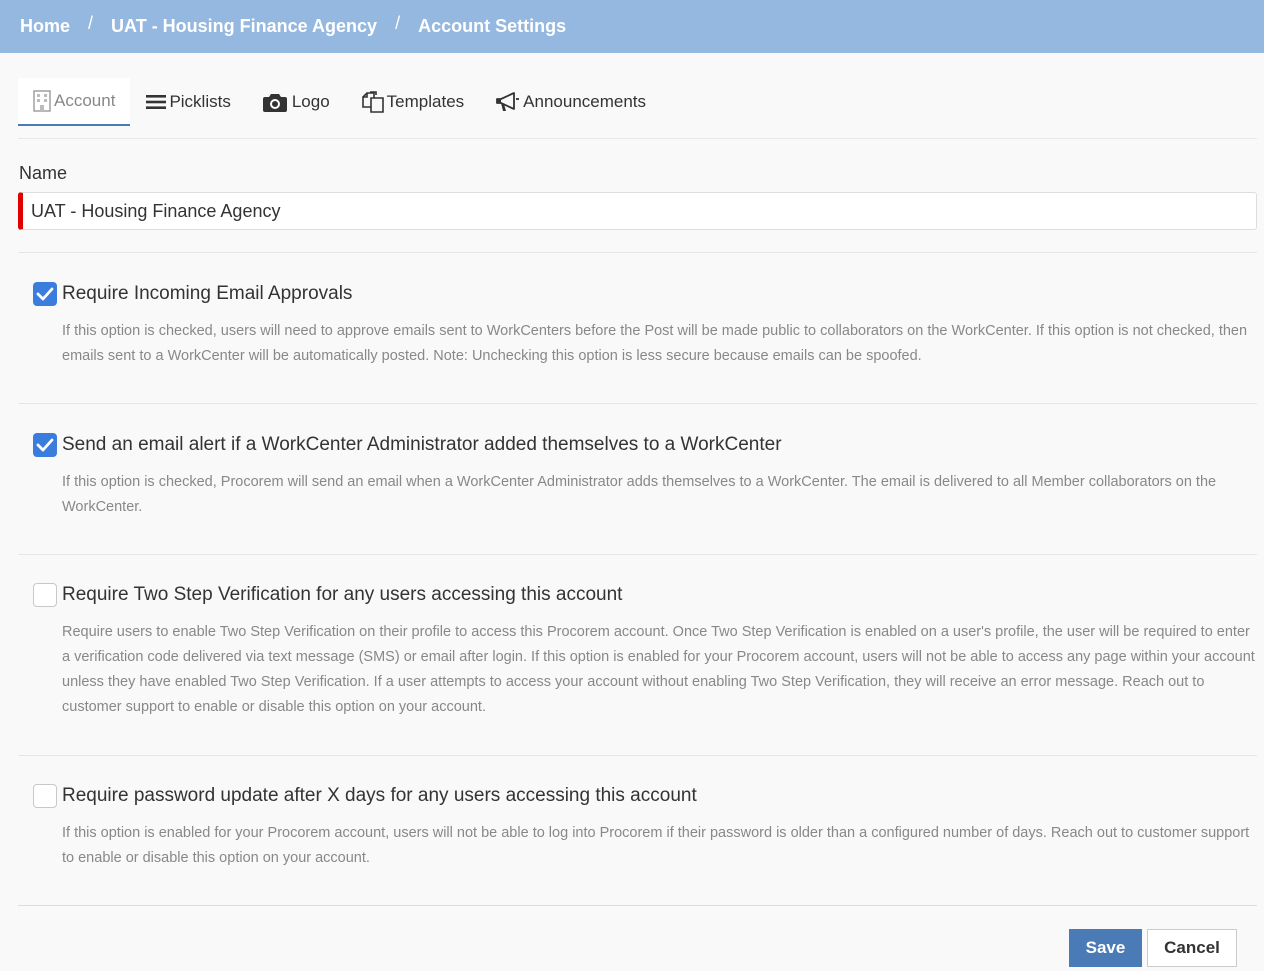  I want to click on camera-icon, so click(274, 102).